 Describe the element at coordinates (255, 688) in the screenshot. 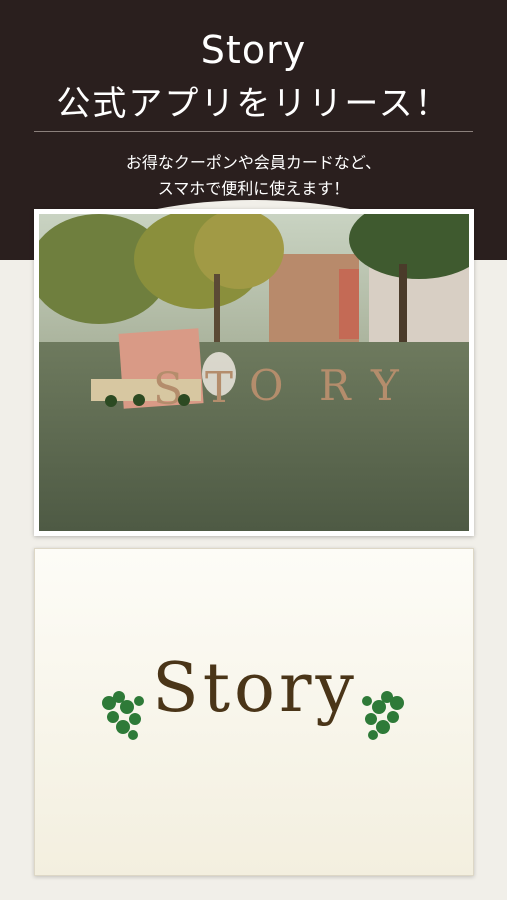

I see `logo-wordmark: Story` at that location.